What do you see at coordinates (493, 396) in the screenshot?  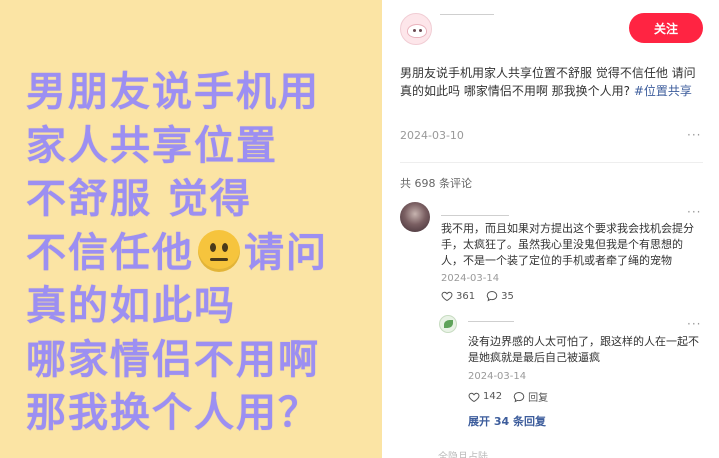 I see `like-count: 142` at bounding box center [493, 396].